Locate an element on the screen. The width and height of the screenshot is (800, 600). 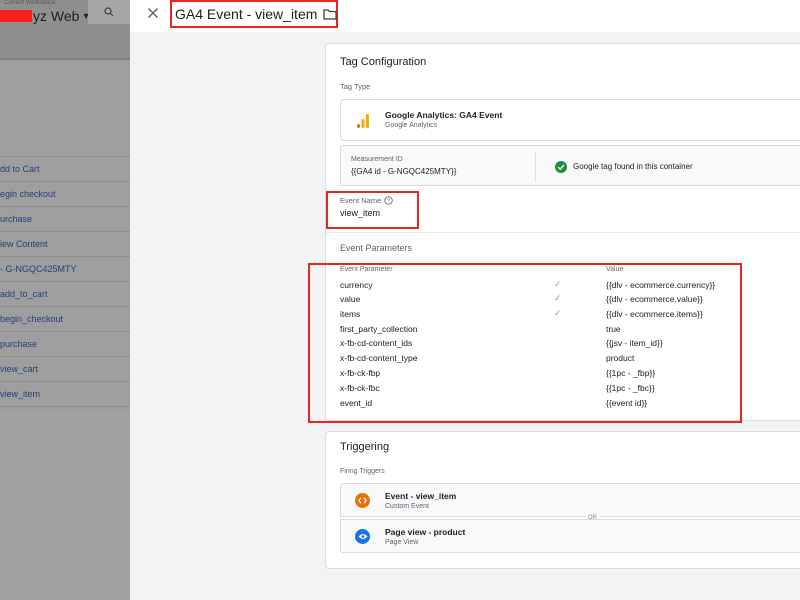
parameter-value: {{event id}} is located at coordinates (626, 403).